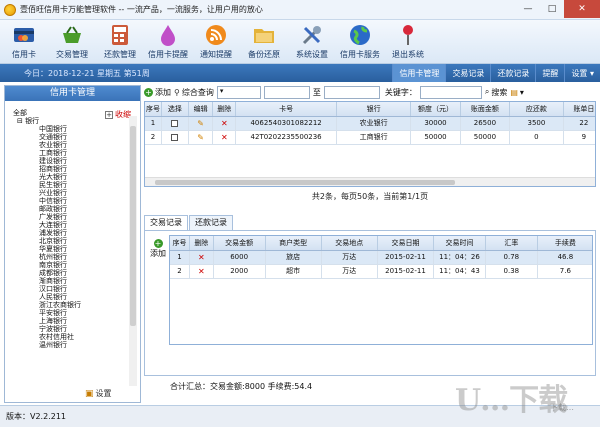 The image size is (600, 427). I want to click on search-icon: ⌕, so click(487, 91).